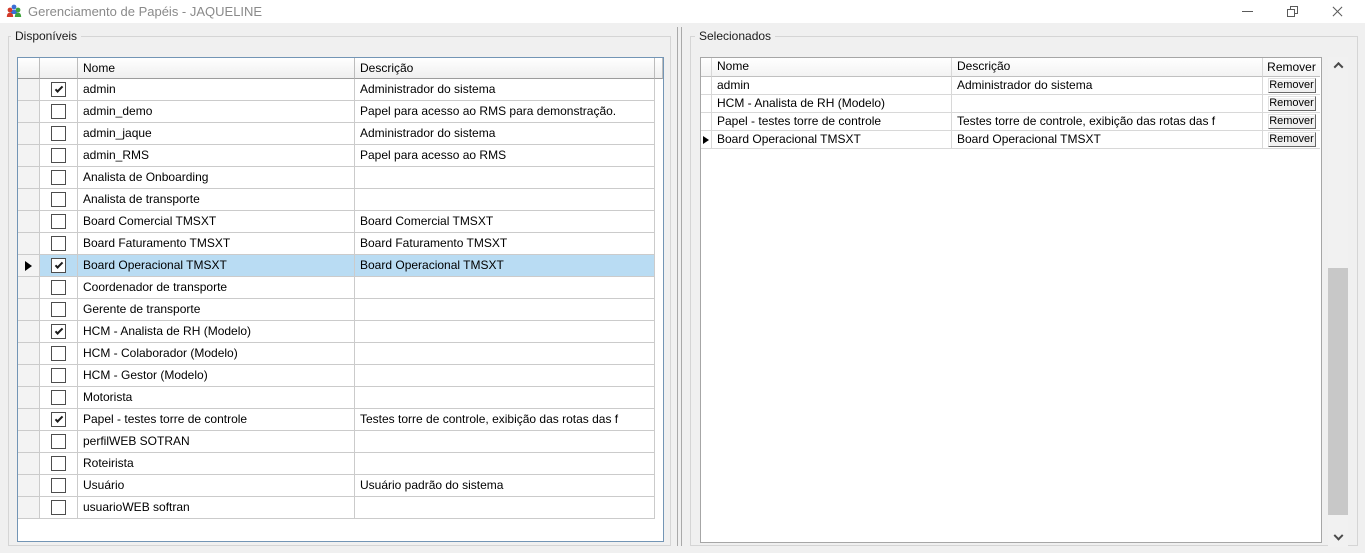 The width and height of the screenshot is (1365, 553). I want to click on name-cell: usuarioWEB softran, so click(216, 508).